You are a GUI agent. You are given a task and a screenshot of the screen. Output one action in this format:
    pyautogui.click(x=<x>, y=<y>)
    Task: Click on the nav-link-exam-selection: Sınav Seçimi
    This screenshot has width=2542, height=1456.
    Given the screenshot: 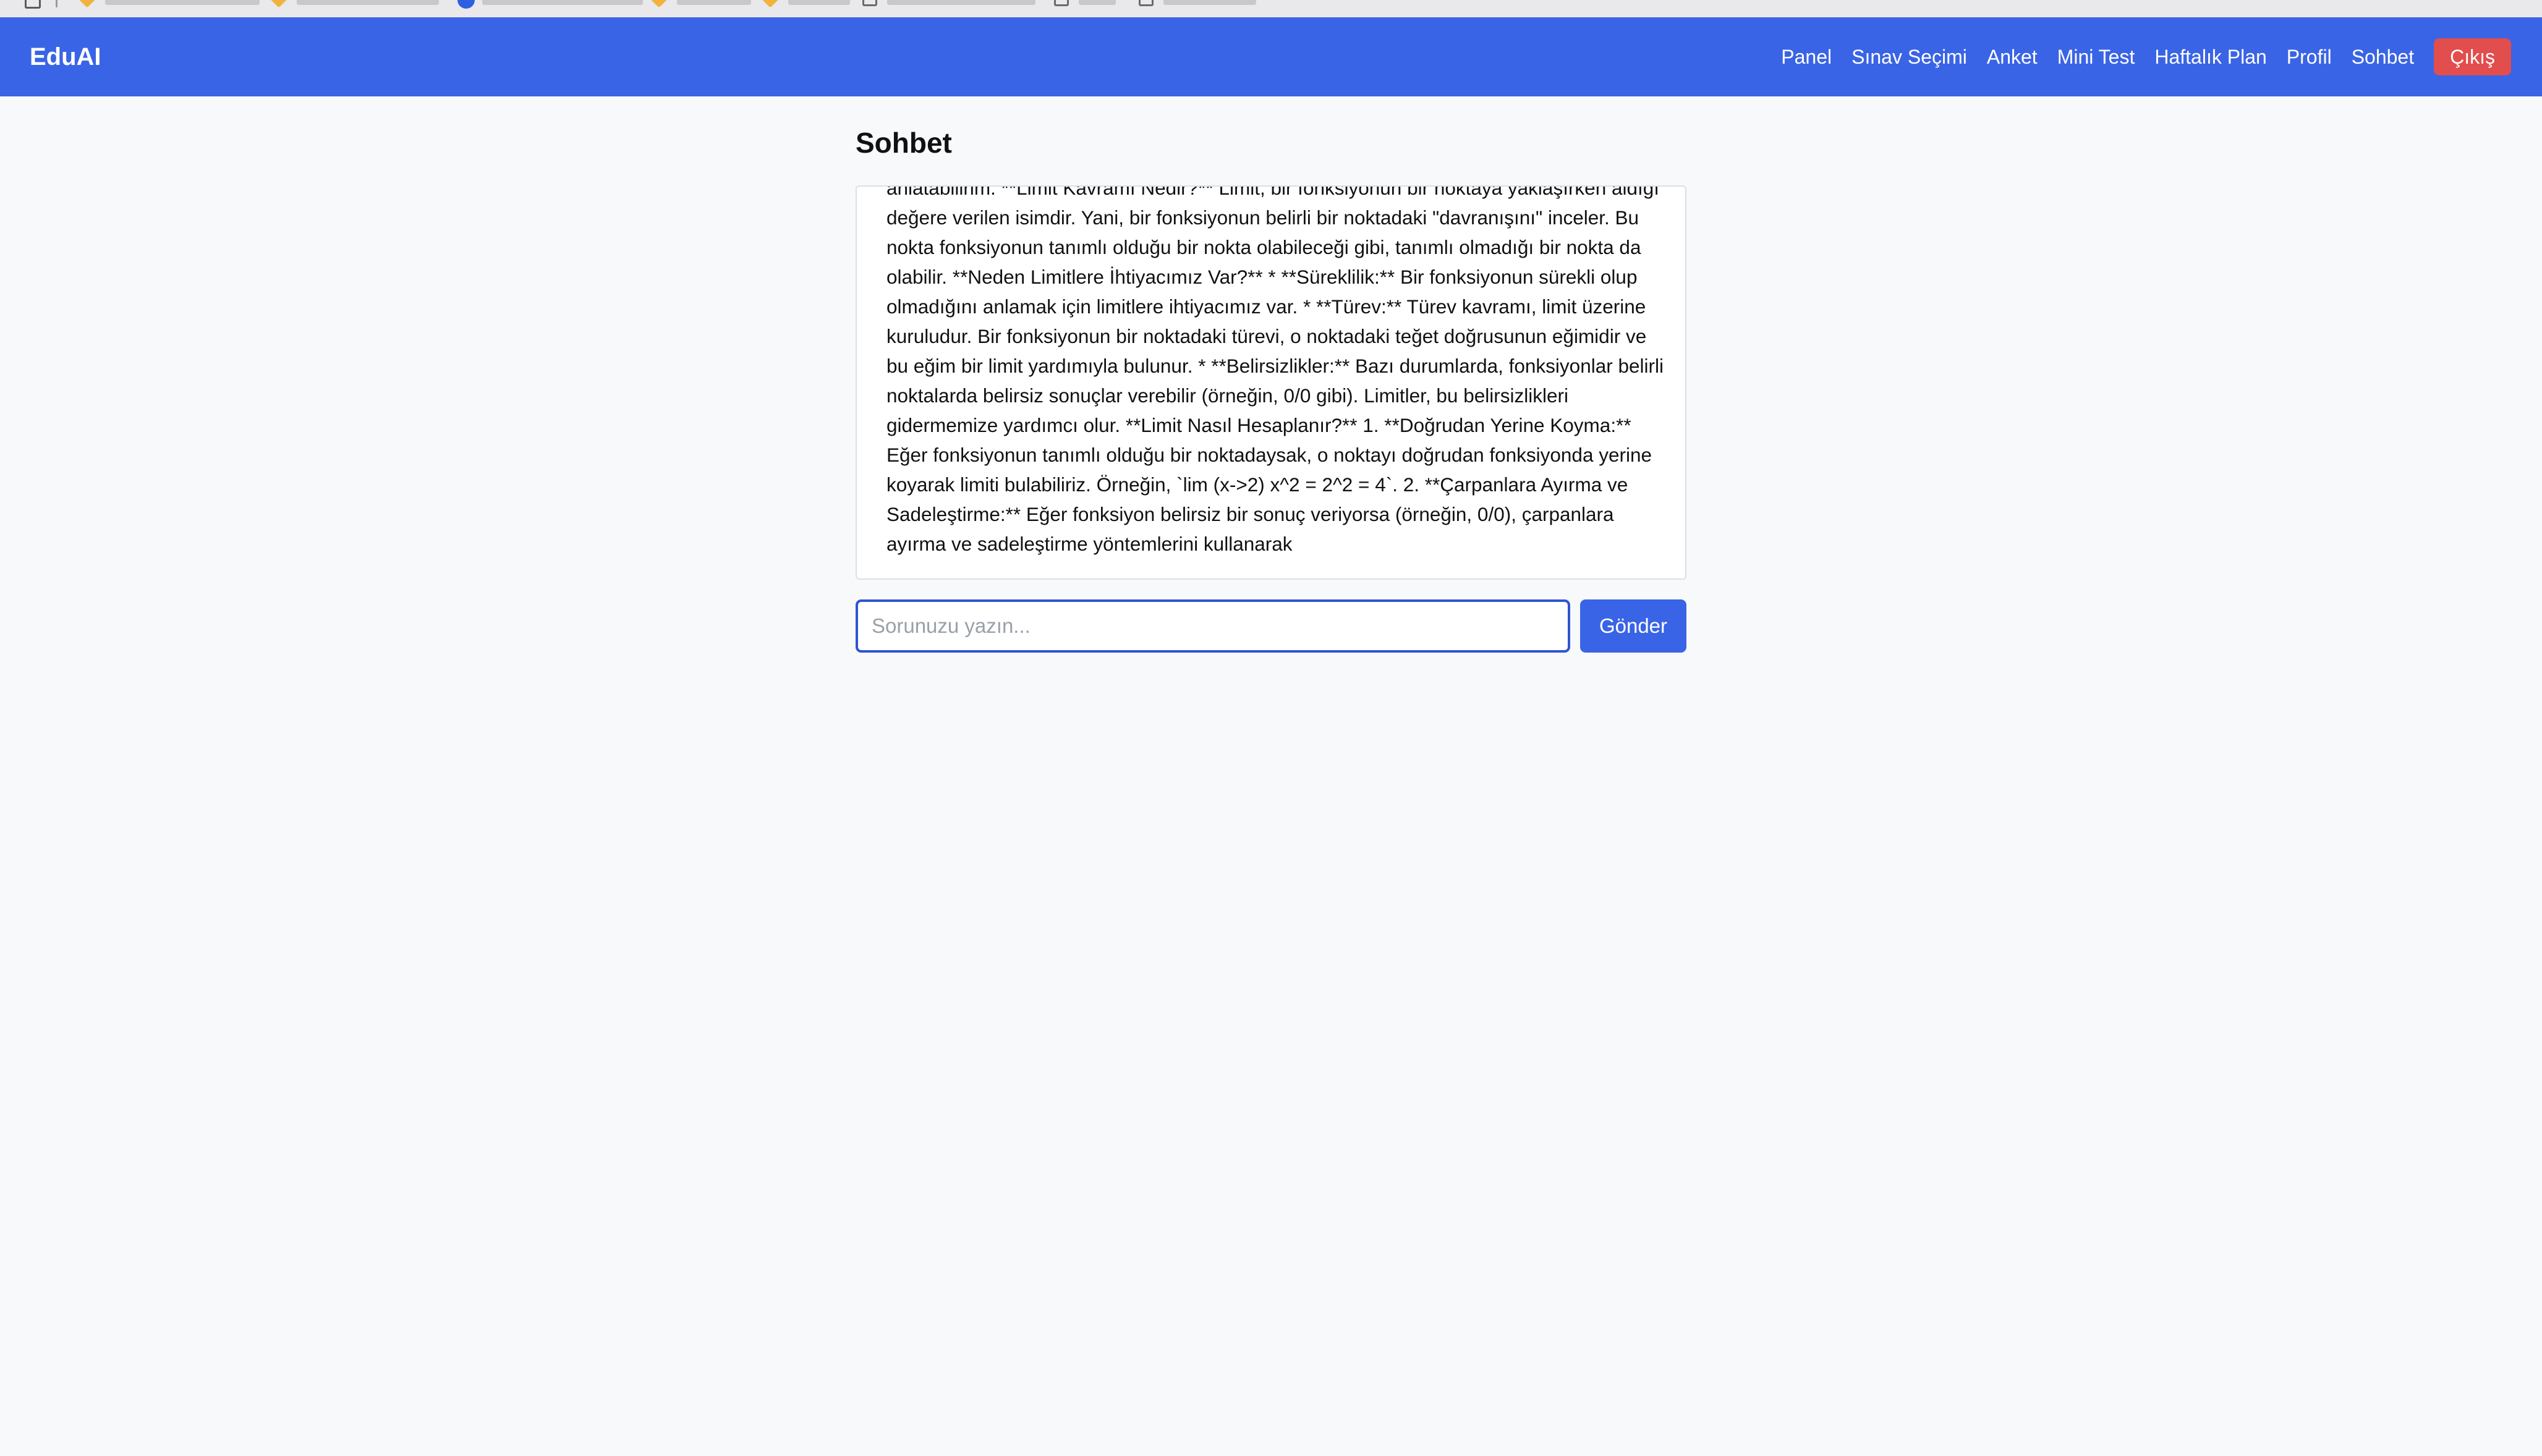 What is the action you would take?
    pyautogui.click(x=1909, y=57)
    